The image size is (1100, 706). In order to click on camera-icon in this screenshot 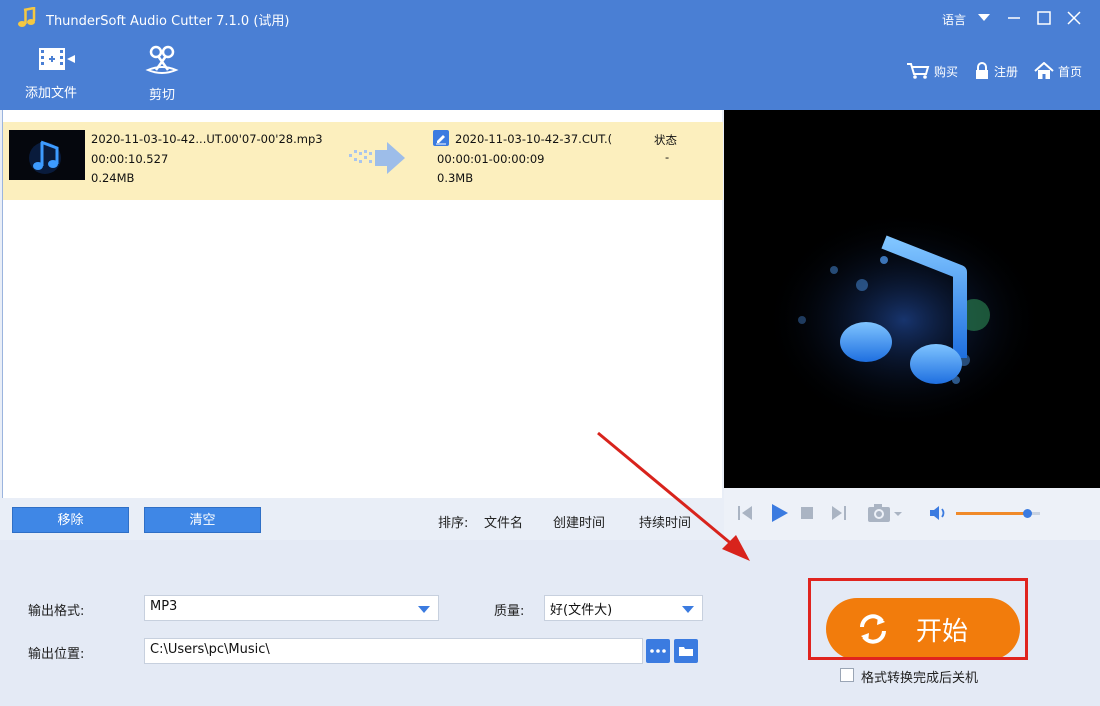, I will do `click(885, 513)`.